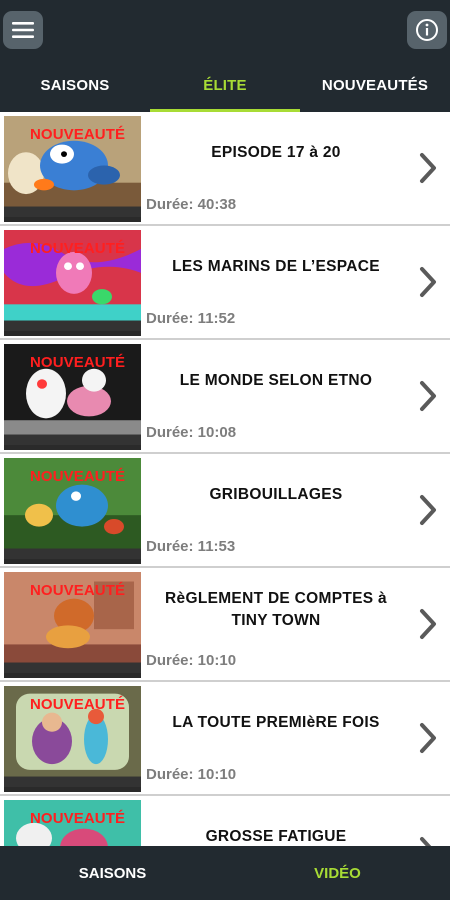 The image size is (450, 900). What do you see at coordinates (191, 546) in the screenshot?
I see `episode-duration: Durée: 11:53` at bounding box center [191, 546].